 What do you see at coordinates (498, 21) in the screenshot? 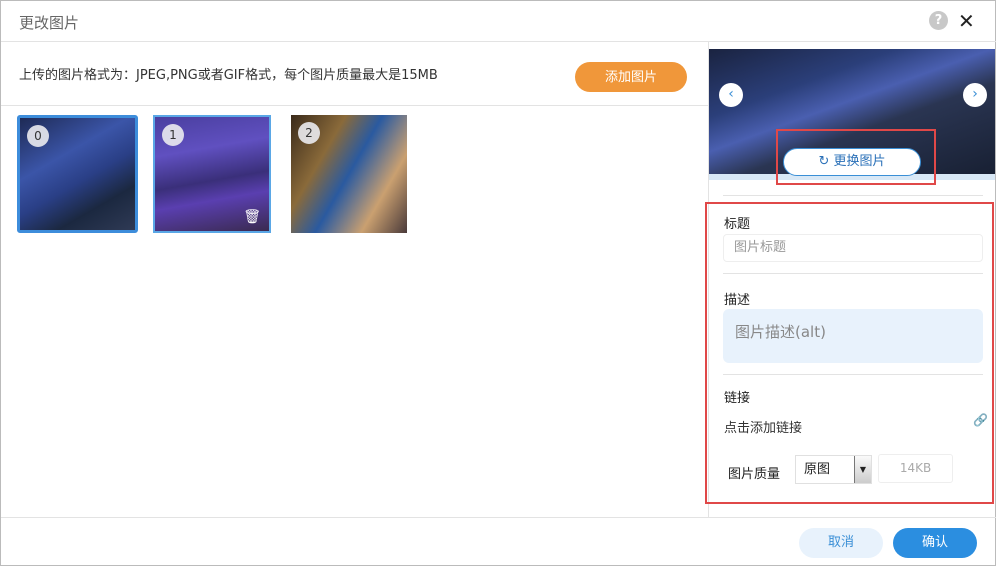
I see `dialog-header` at bounding box center [498, 21].